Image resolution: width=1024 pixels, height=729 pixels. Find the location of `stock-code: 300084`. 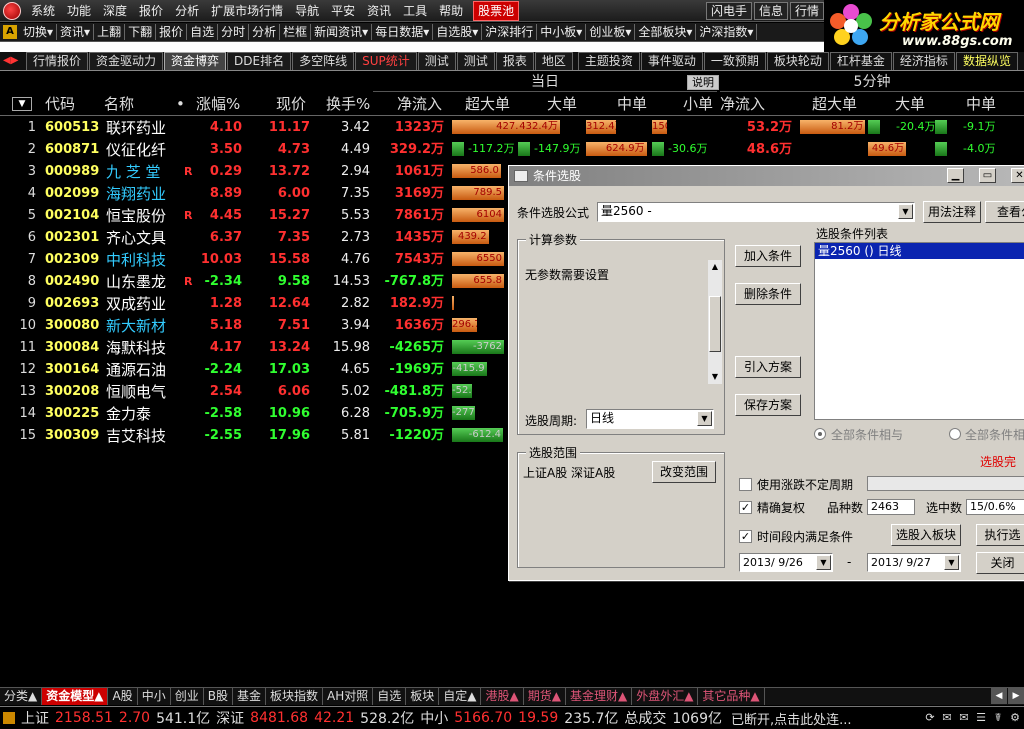

stock-code: 300084 is located at coordinates (72, 348).